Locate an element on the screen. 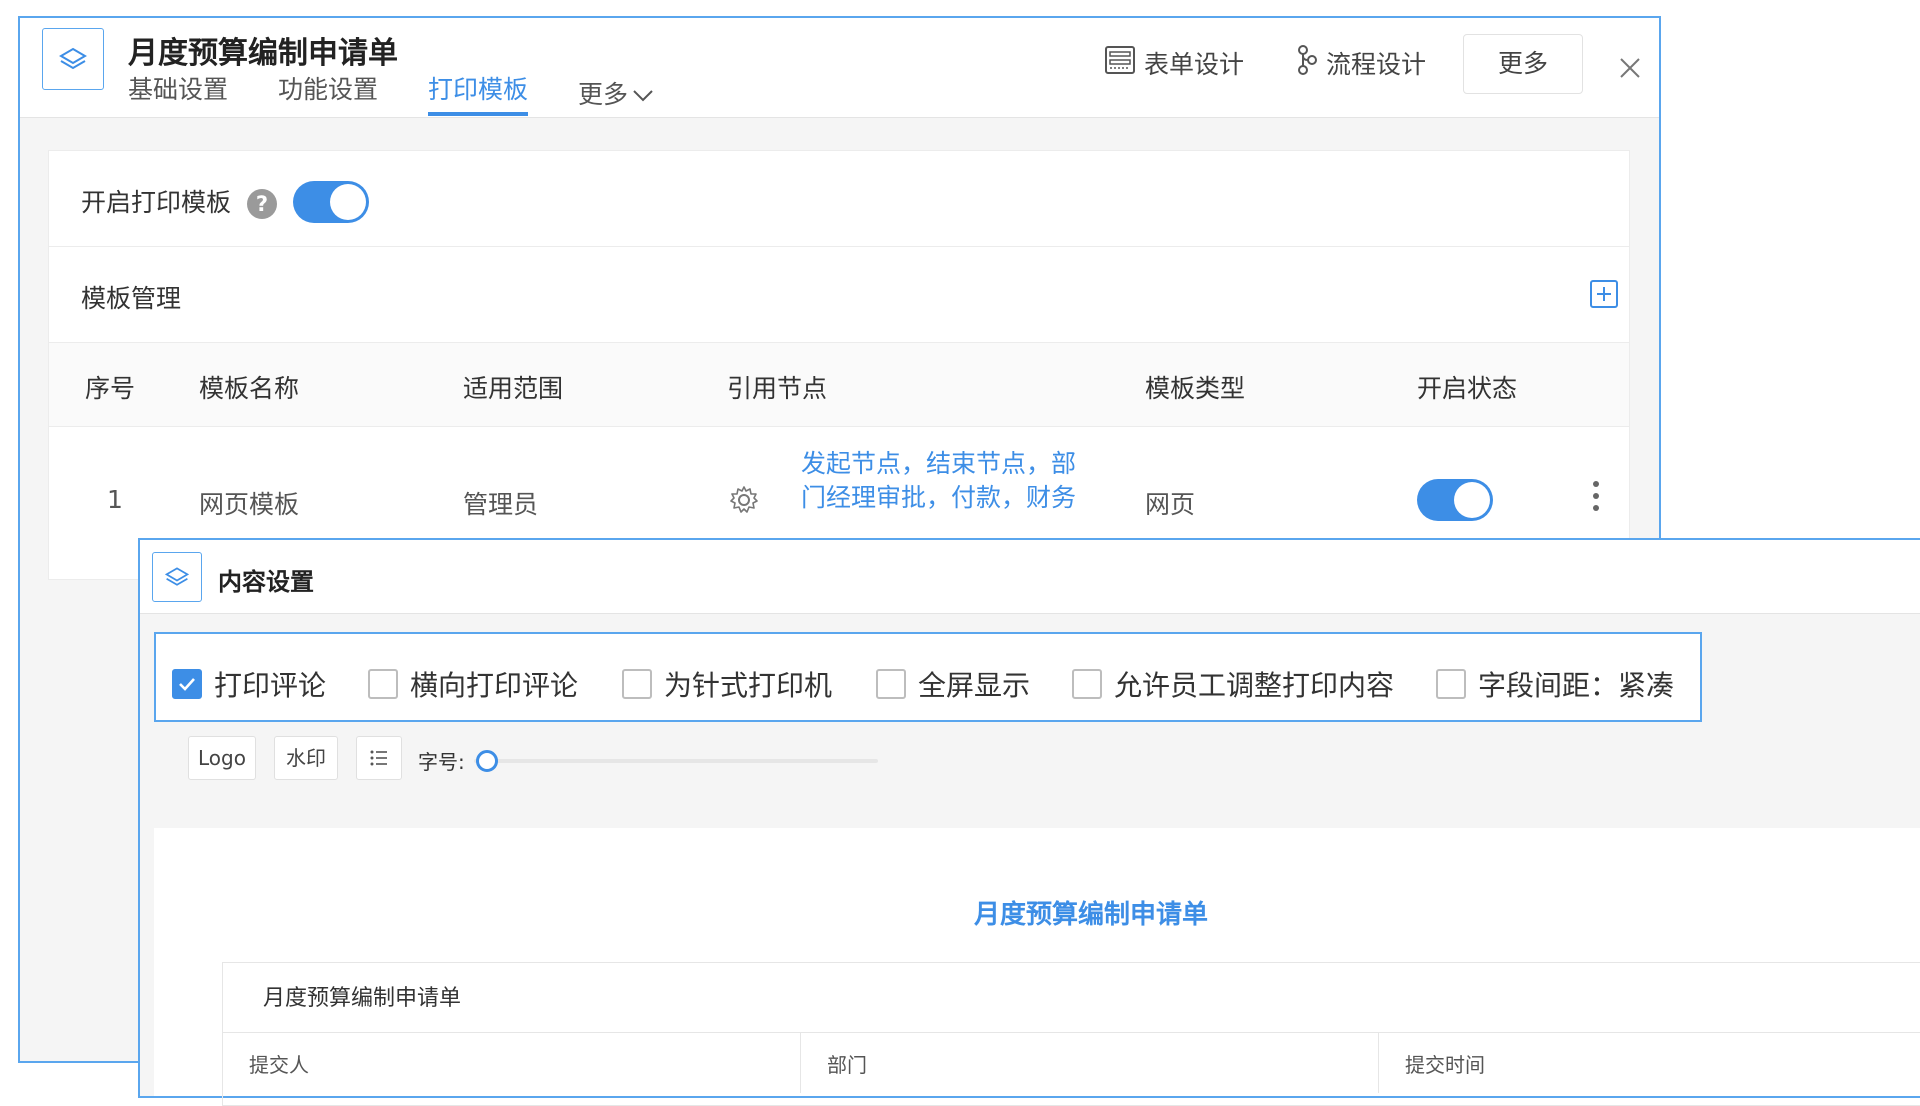 This screenshot has width=1920, height=1106. more-vertical-icon is located at coordinates (1596, 499).